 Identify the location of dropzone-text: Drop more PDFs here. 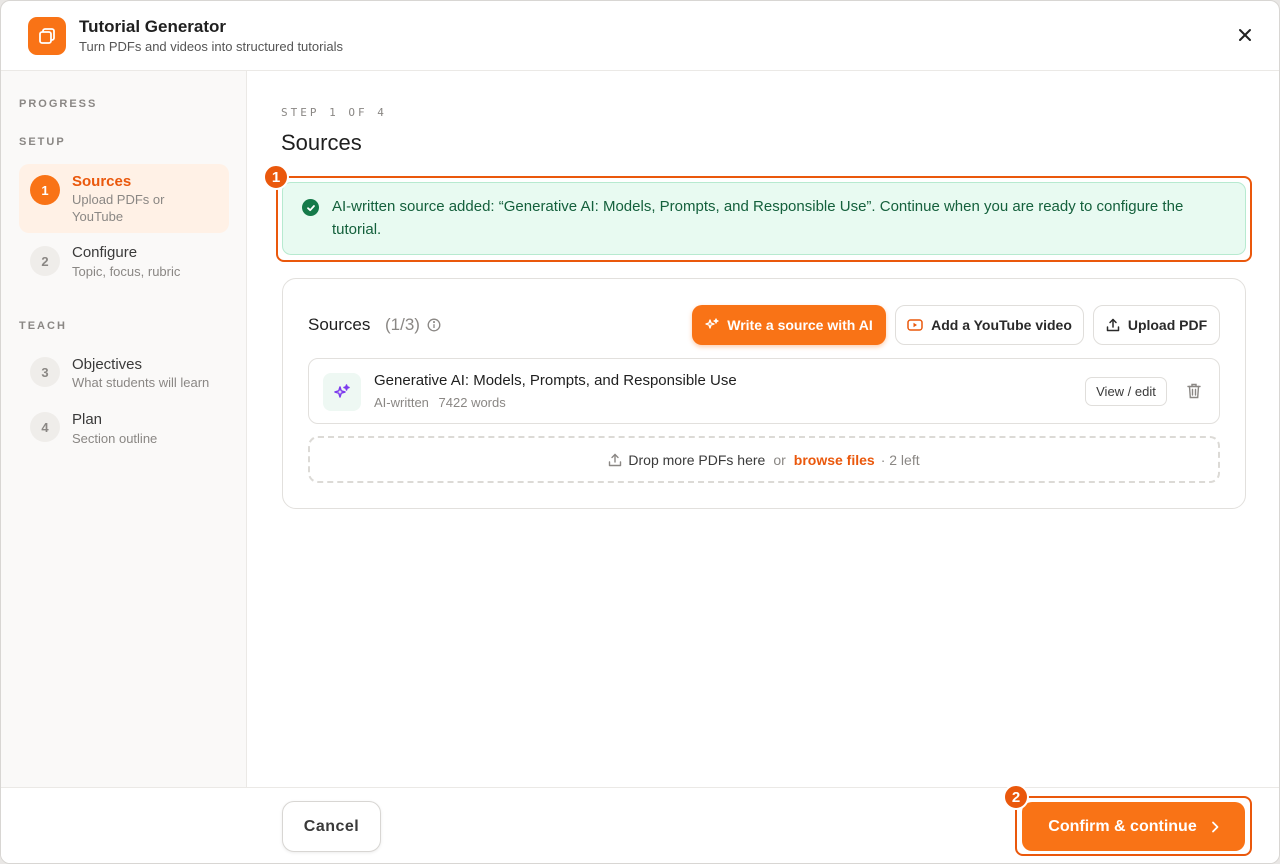
(697, 459).